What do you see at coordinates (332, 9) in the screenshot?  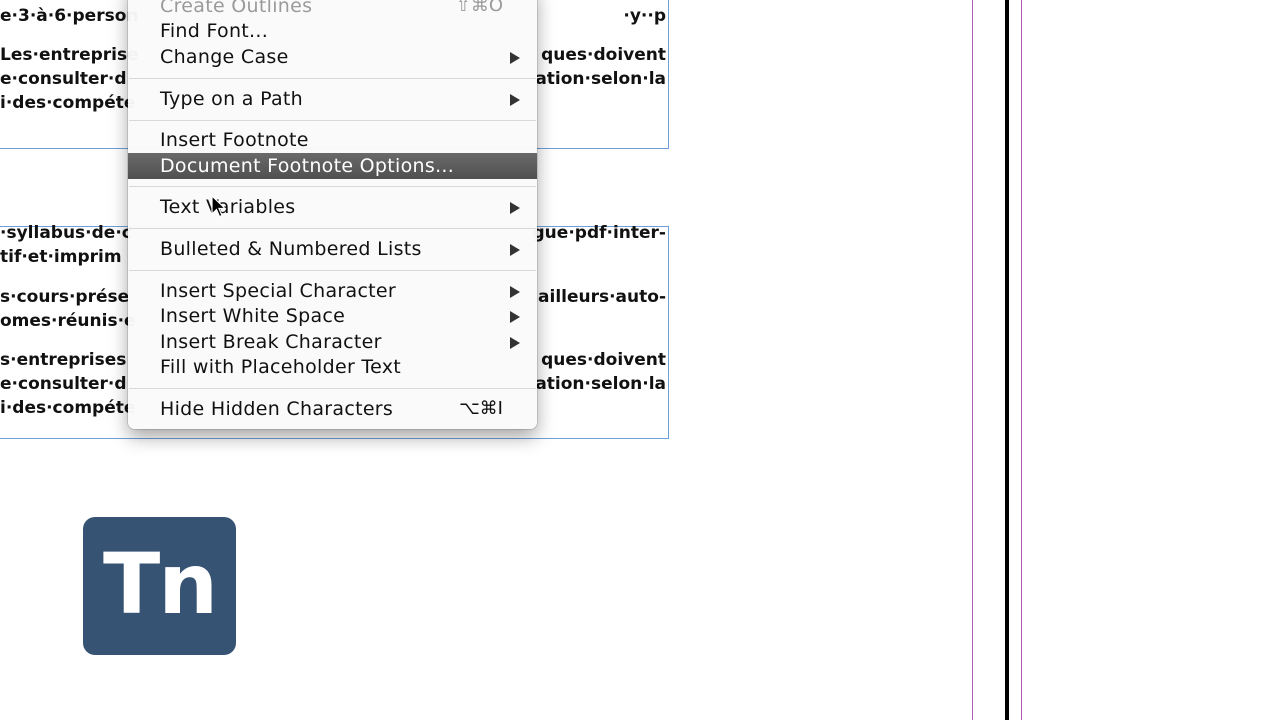 I see `menu-item-create-outlines: Create Outlines ⇧⌘O` at bounding box center [332, 9].